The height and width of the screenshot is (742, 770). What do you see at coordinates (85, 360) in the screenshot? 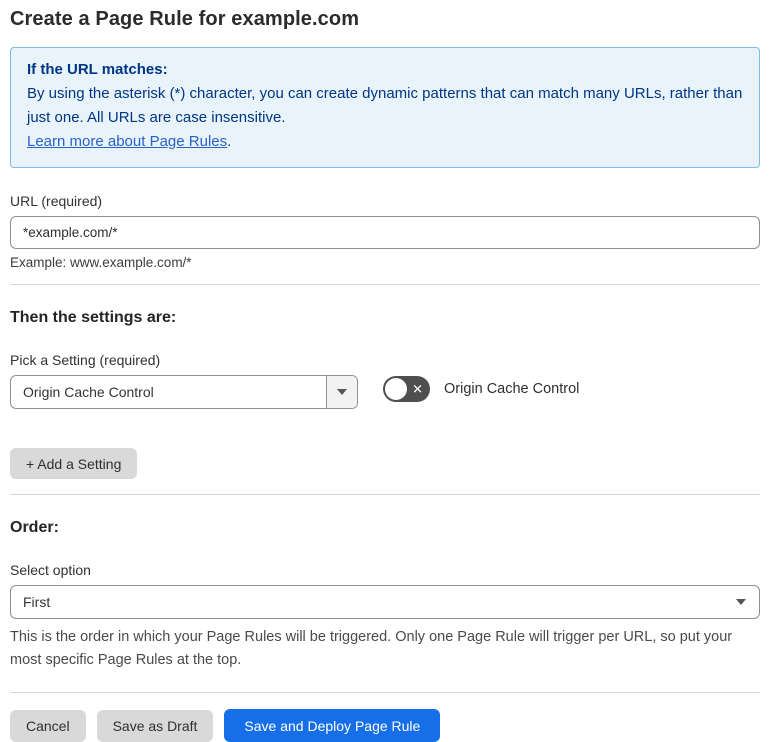
I see `pick-setting-label: Pick a Setting (required)` at bounding box center [85, 360].